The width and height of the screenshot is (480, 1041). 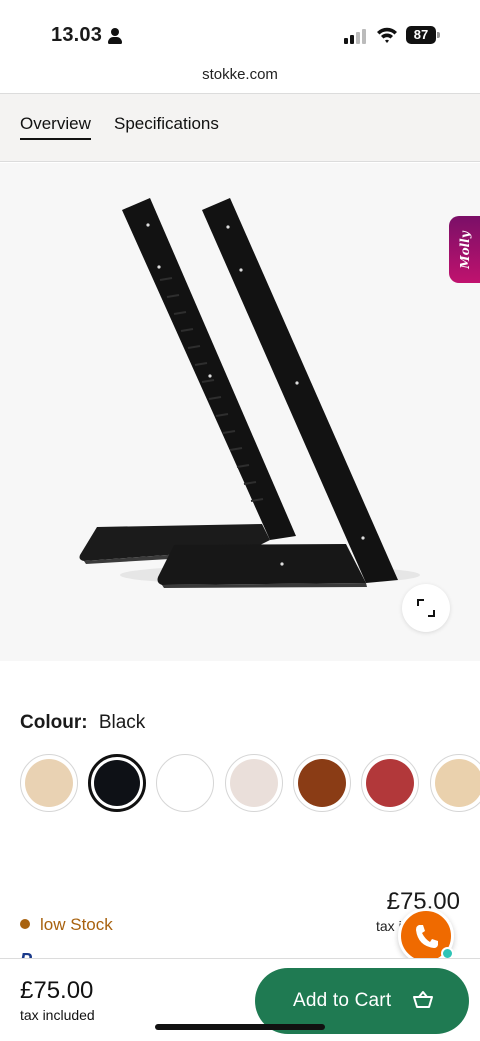 I want to click on url-bar: stokke.com, so click(x=240, y=74).